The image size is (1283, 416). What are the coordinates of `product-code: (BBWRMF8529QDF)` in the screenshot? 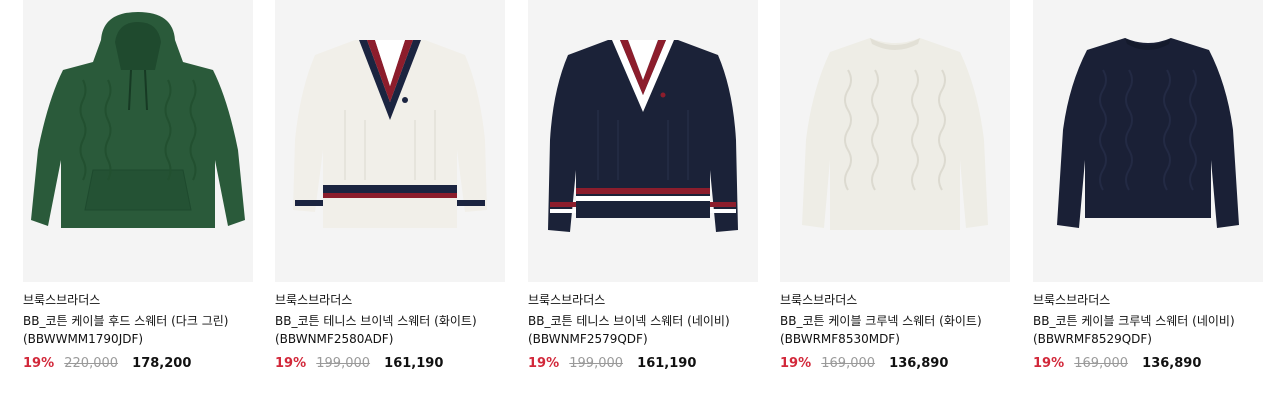 It's located at (1092, 339).